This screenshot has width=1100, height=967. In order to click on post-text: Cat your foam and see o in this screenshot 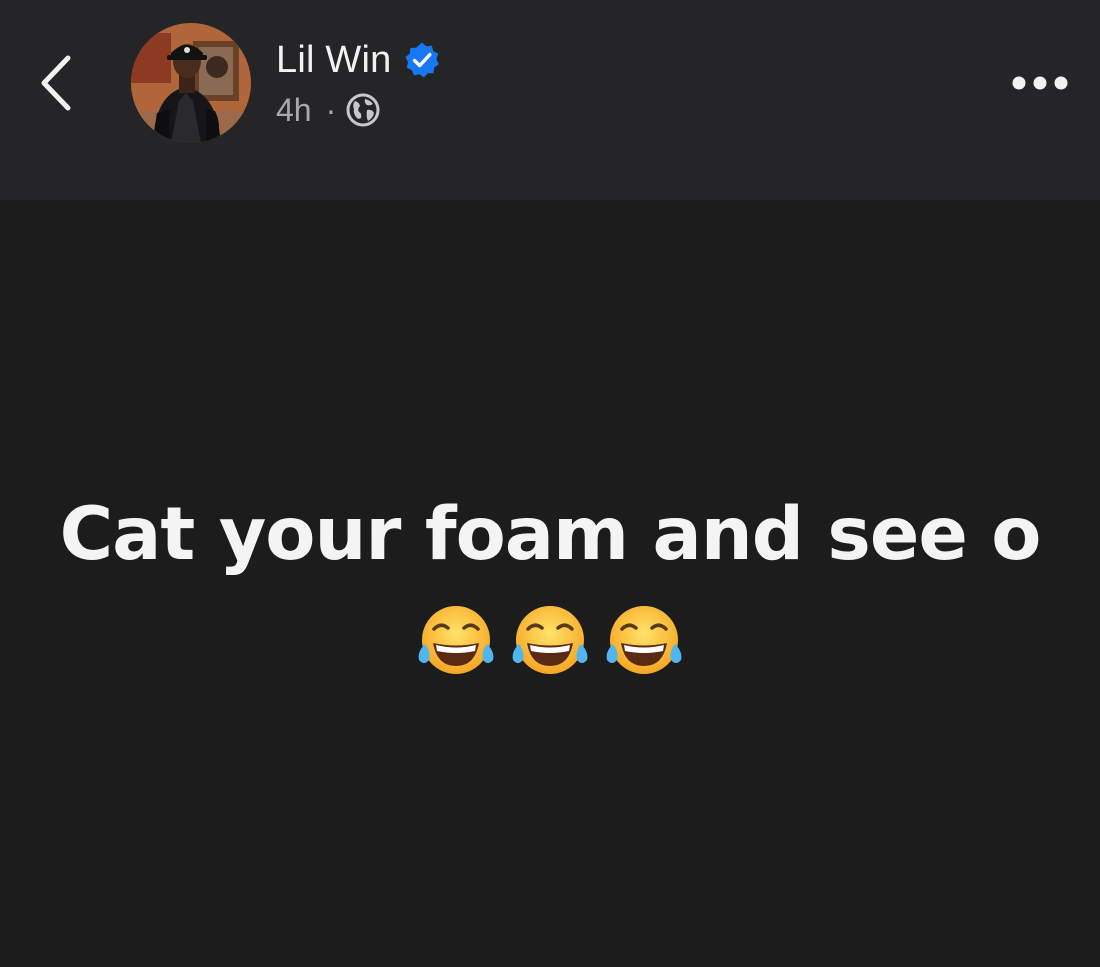, I will do `click(550, 534)`.